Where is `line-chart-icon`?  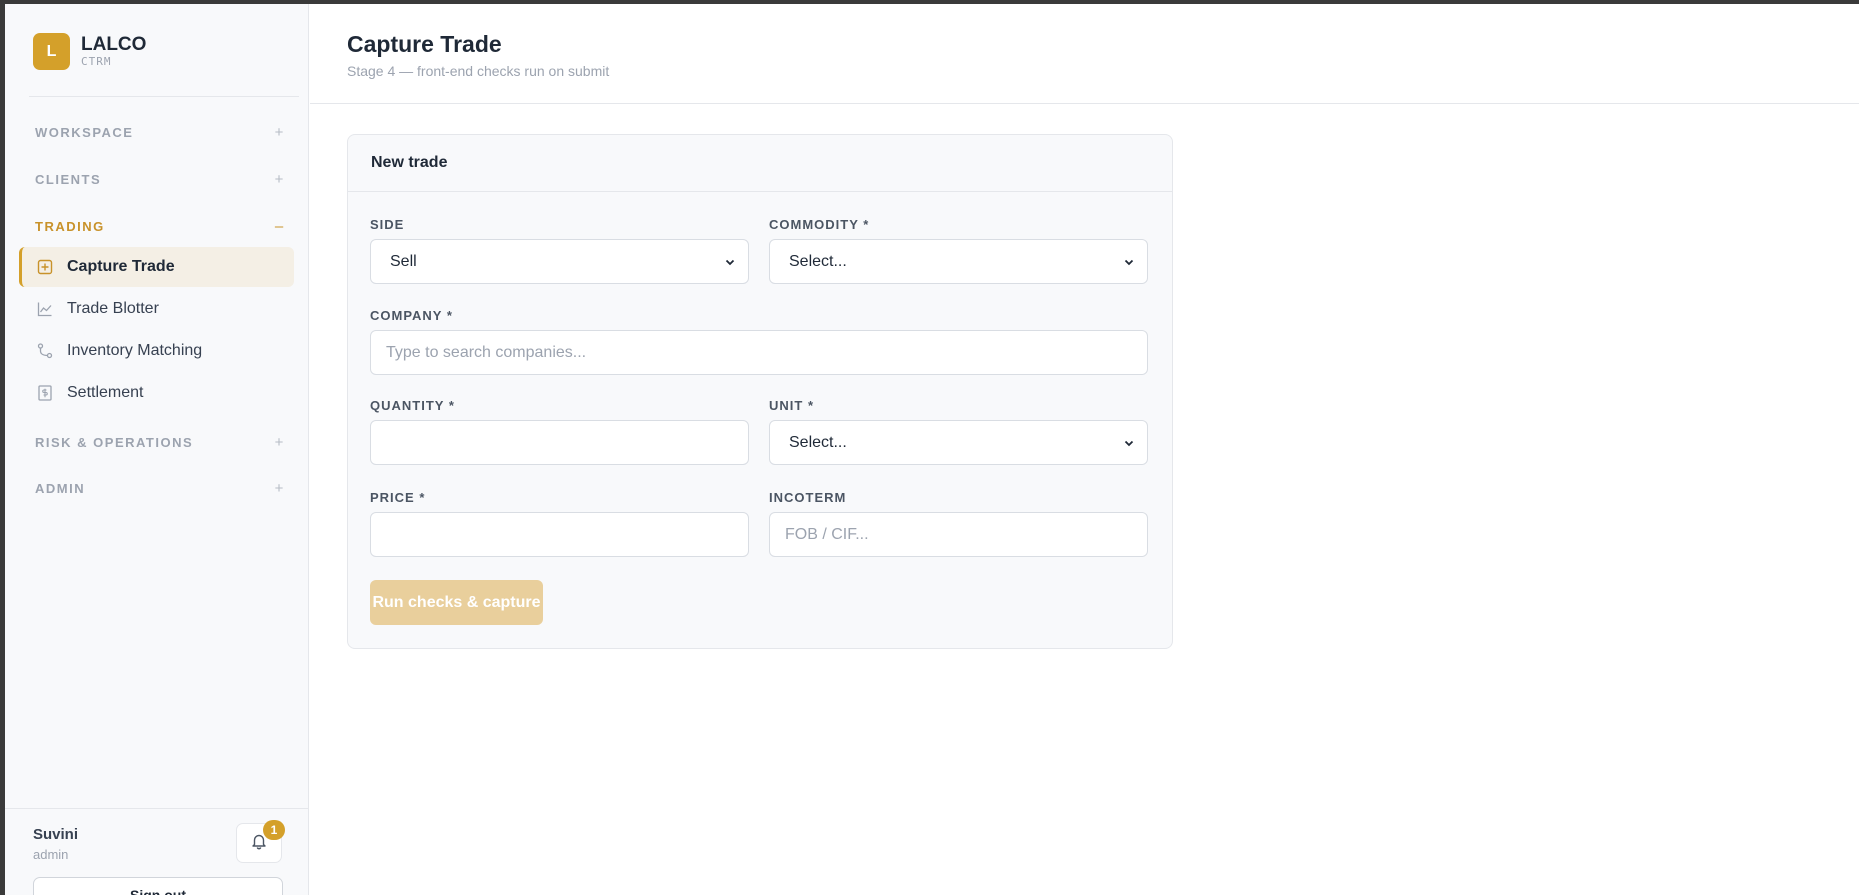 line-chart-icon is located at coordinates (45, 309).